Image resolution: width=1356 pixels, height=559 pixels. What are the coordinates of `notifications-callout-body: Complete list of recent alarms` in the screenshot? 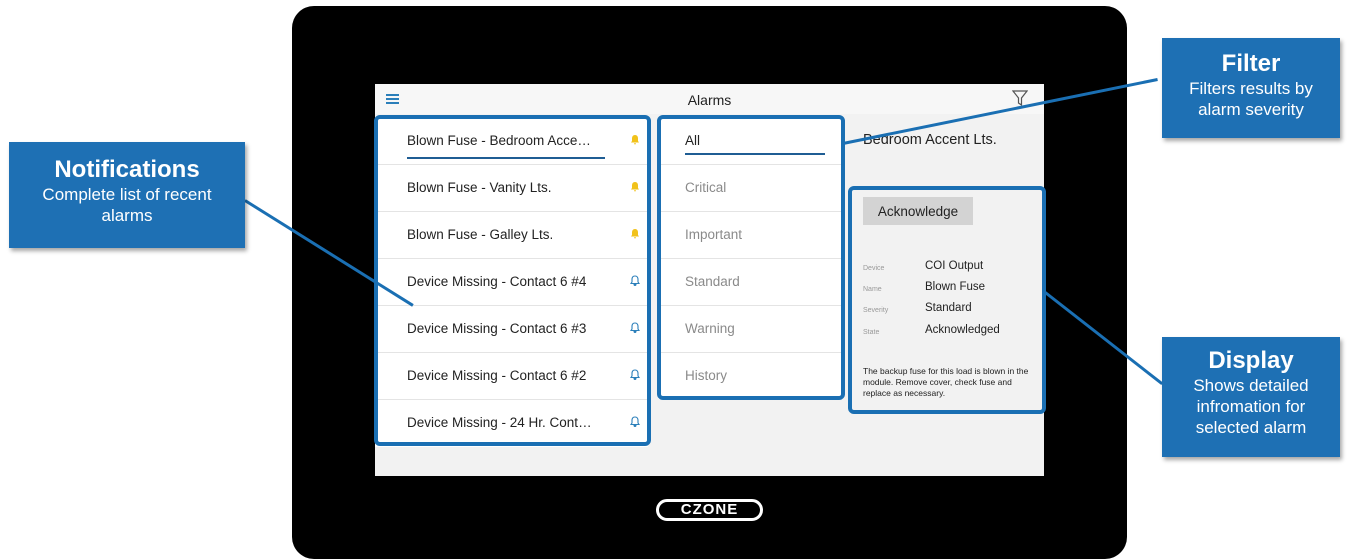 It's located at (127, 205).